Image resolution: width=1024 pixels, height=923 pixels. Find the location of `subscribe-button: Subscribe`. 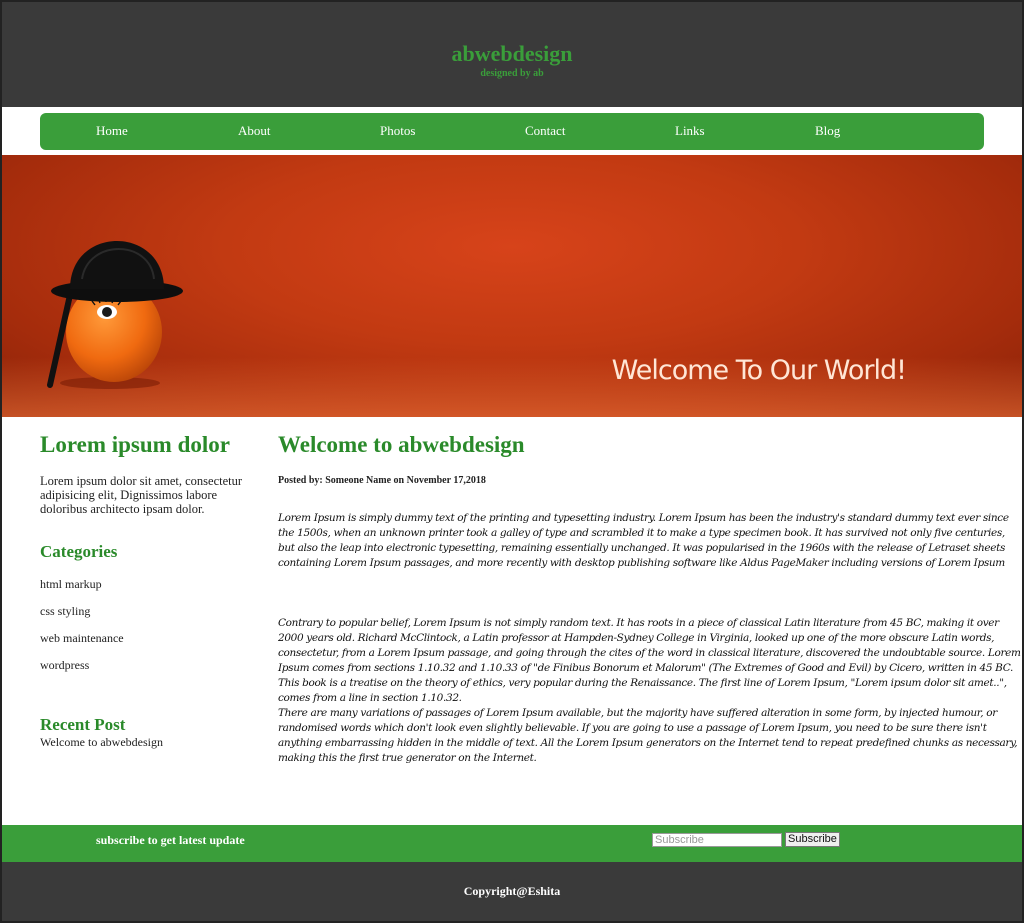

subscribe-button: Subscribe is located at coordinates (812, 839).